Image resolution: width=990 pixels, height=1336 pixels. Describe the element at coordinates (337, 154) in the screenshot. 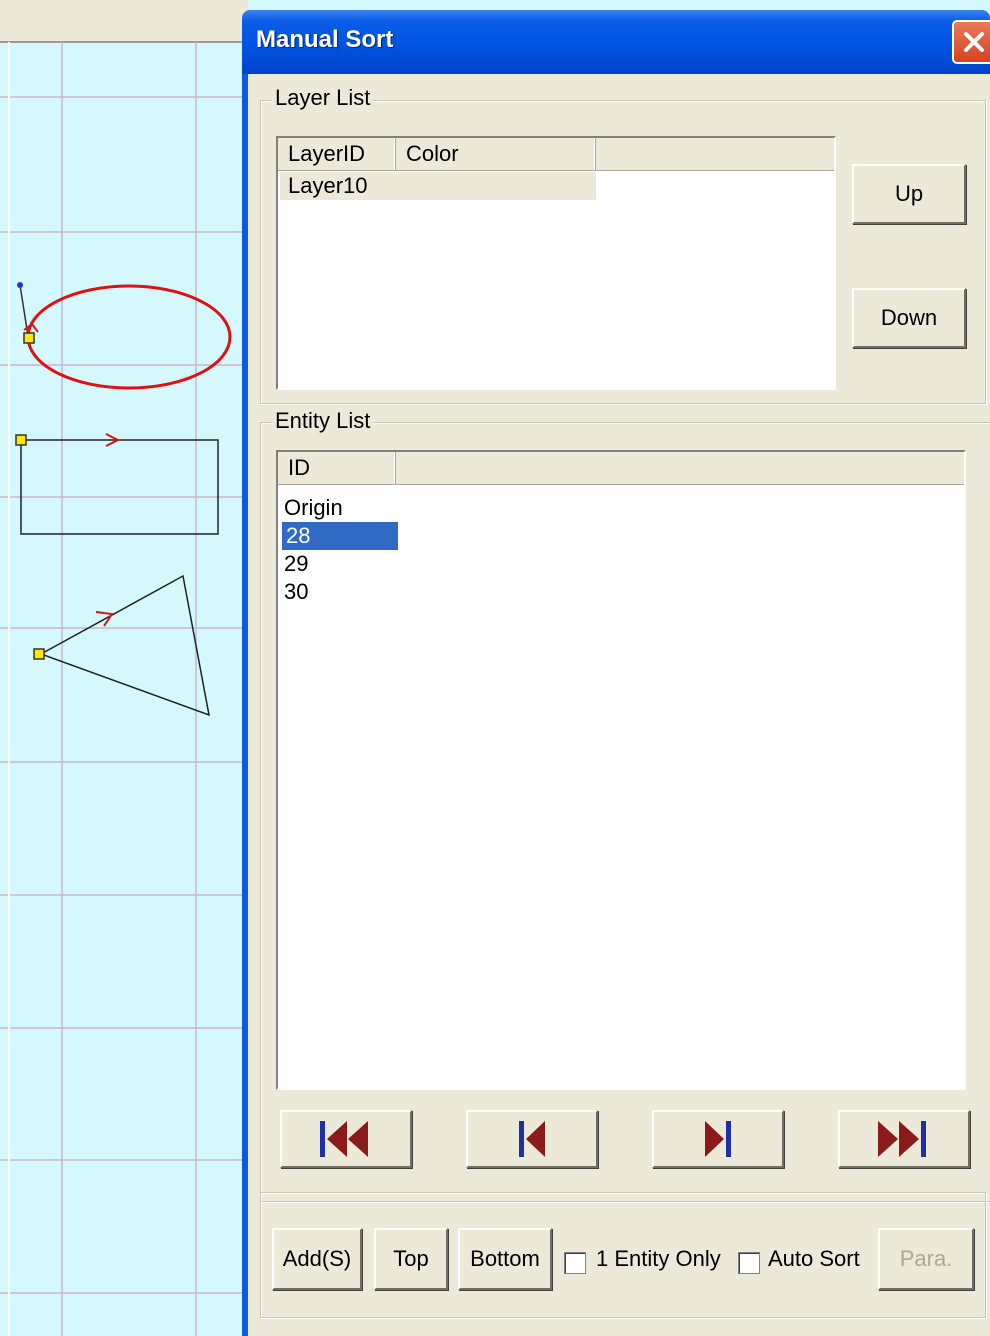

I see `column-header-layerid: LayerID` at that location.